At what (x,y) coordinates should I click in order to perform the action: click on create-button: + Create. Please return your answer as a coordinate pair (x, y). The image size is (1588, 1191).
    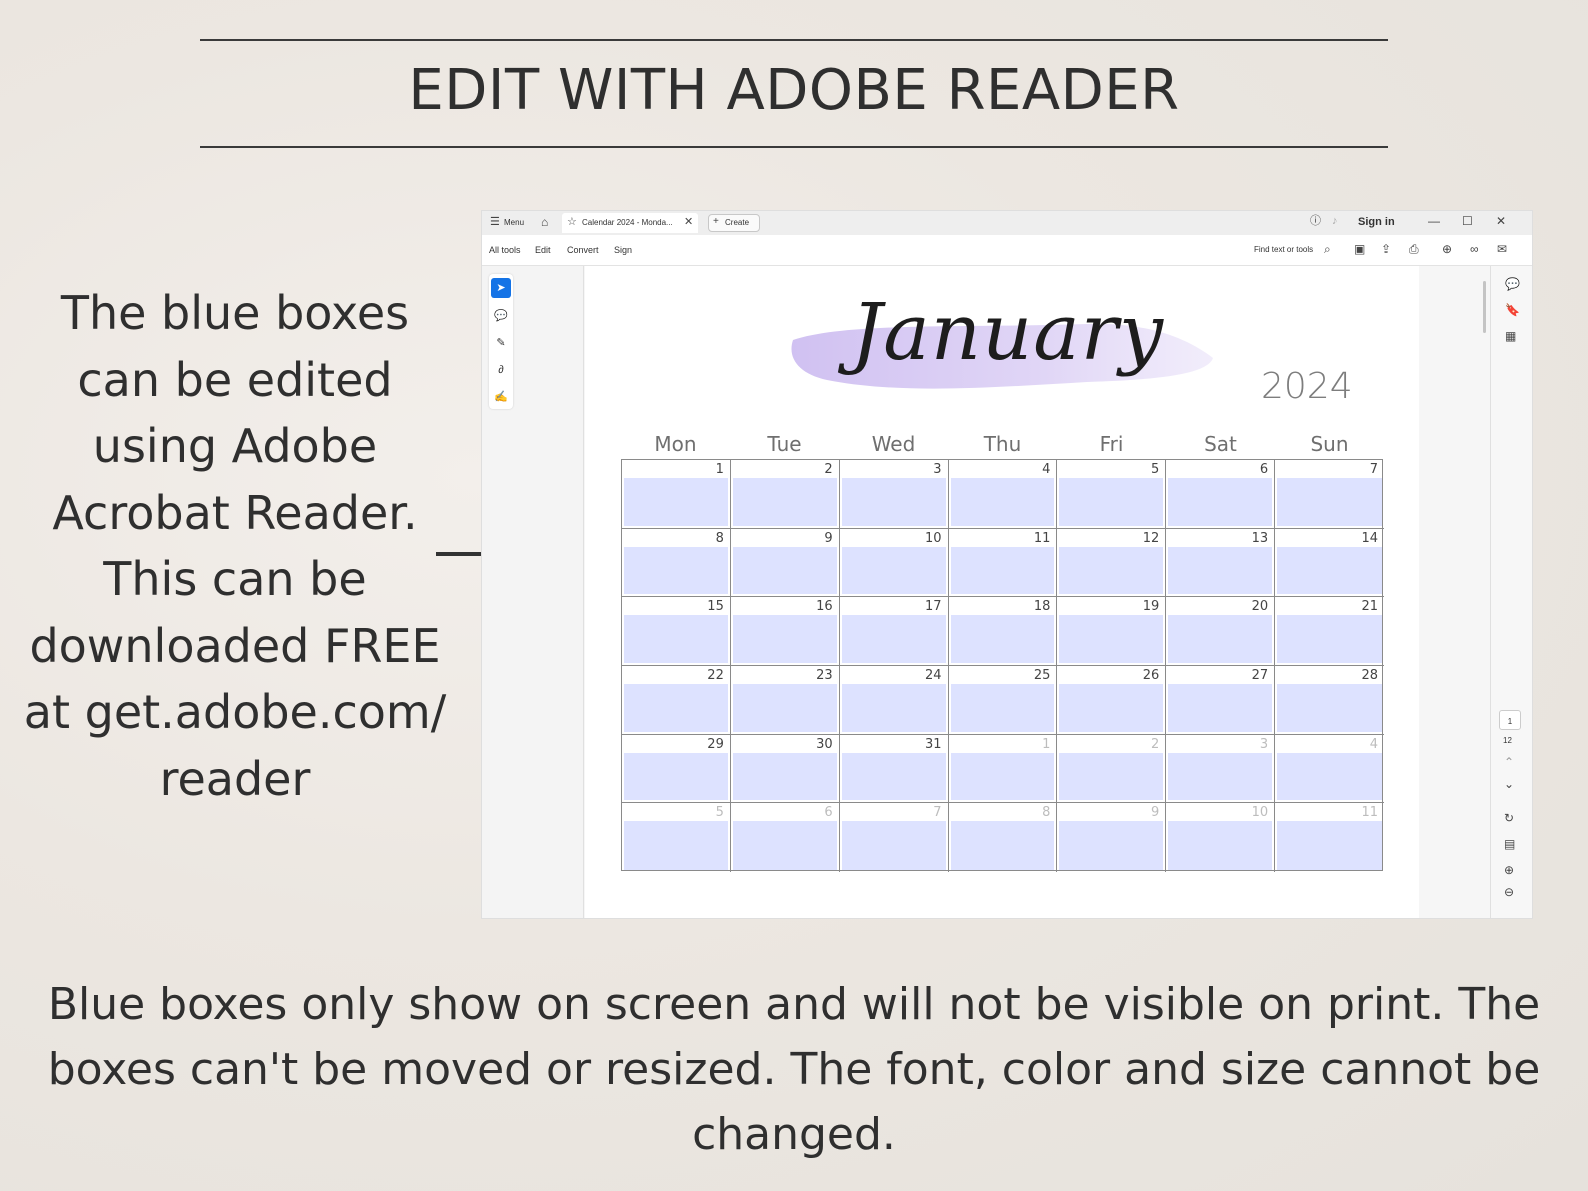
    Looking at the image, I should click on (734, 223).